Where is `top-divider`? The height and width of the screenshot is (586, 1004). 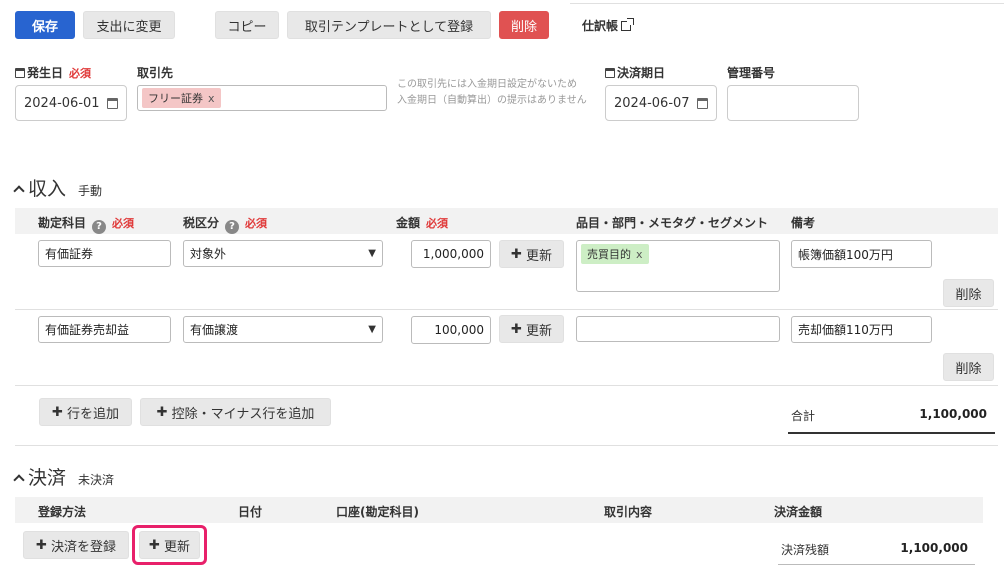 top-divider is located at coordinates (787, 3).